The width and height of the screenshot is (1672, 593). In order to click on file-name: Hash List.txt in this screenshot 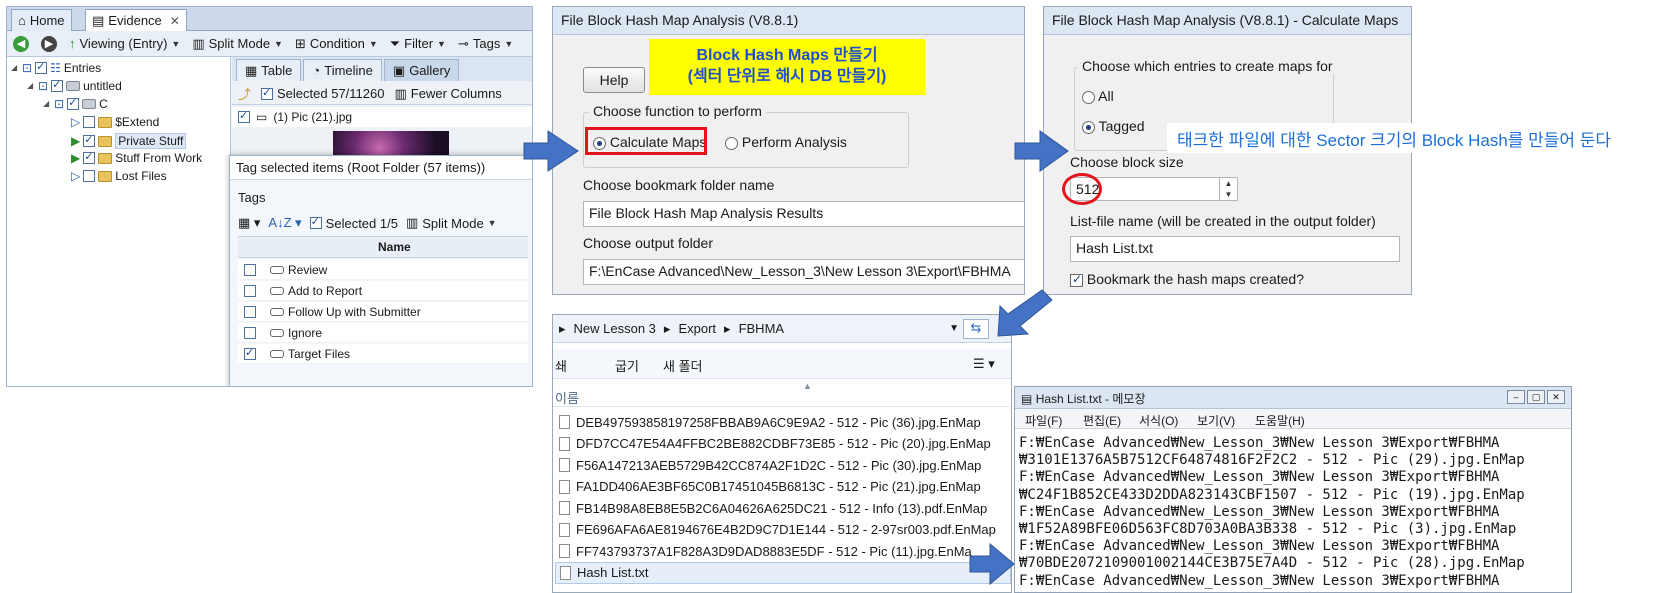, I will do `click(613, 572)`.